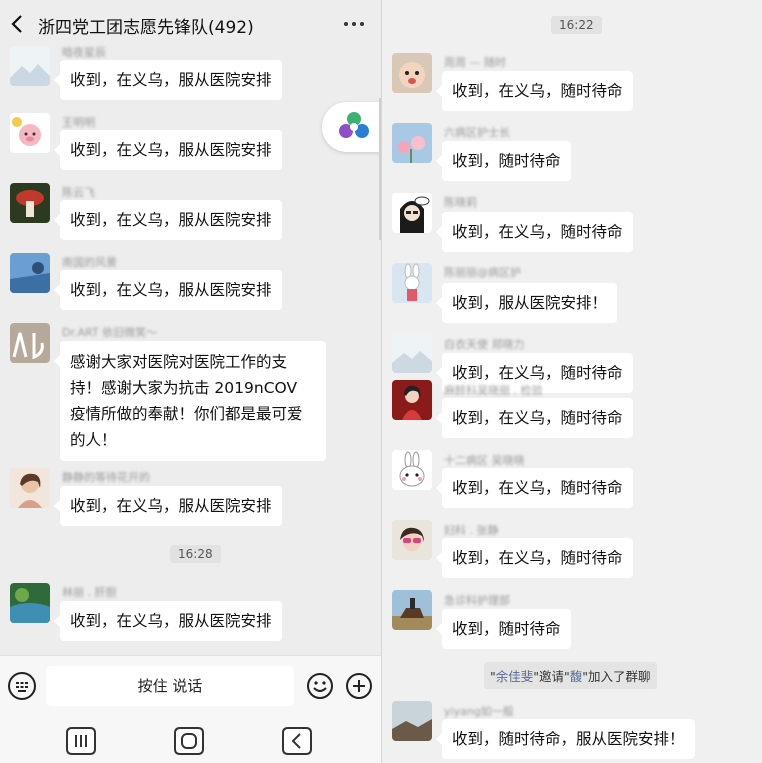  Describe the element at coordinates (22, 686) in the screenshot. I see `keyboard-icon` at that location.